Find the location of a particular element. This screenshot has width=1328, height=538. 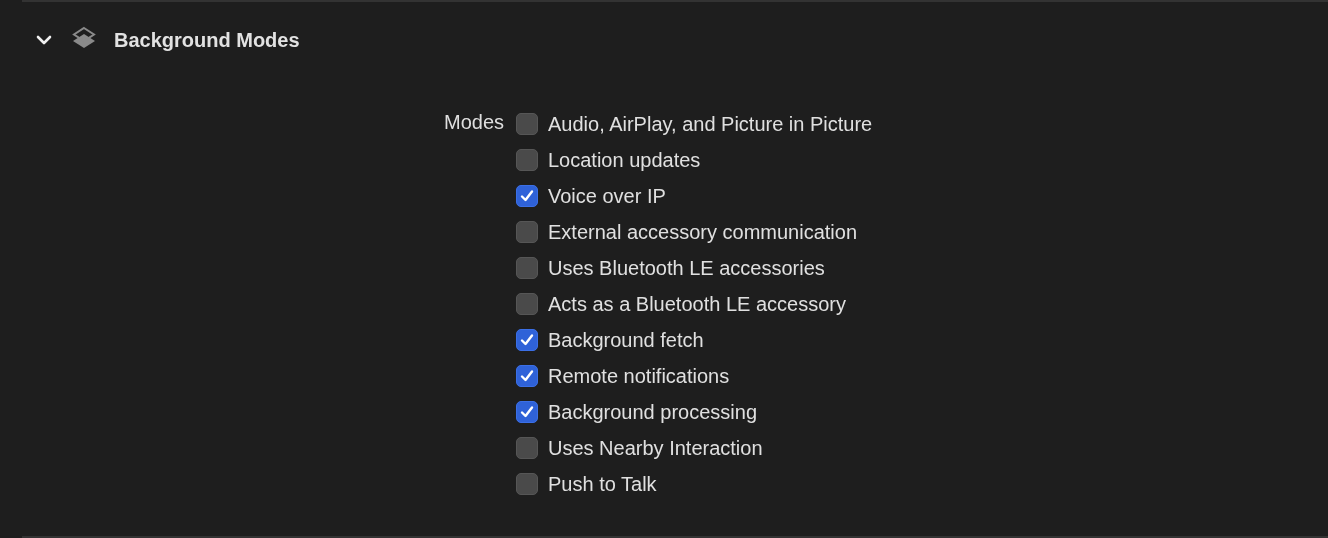

checkbox-label: Remote notifications is located at coordinates (639, 376).